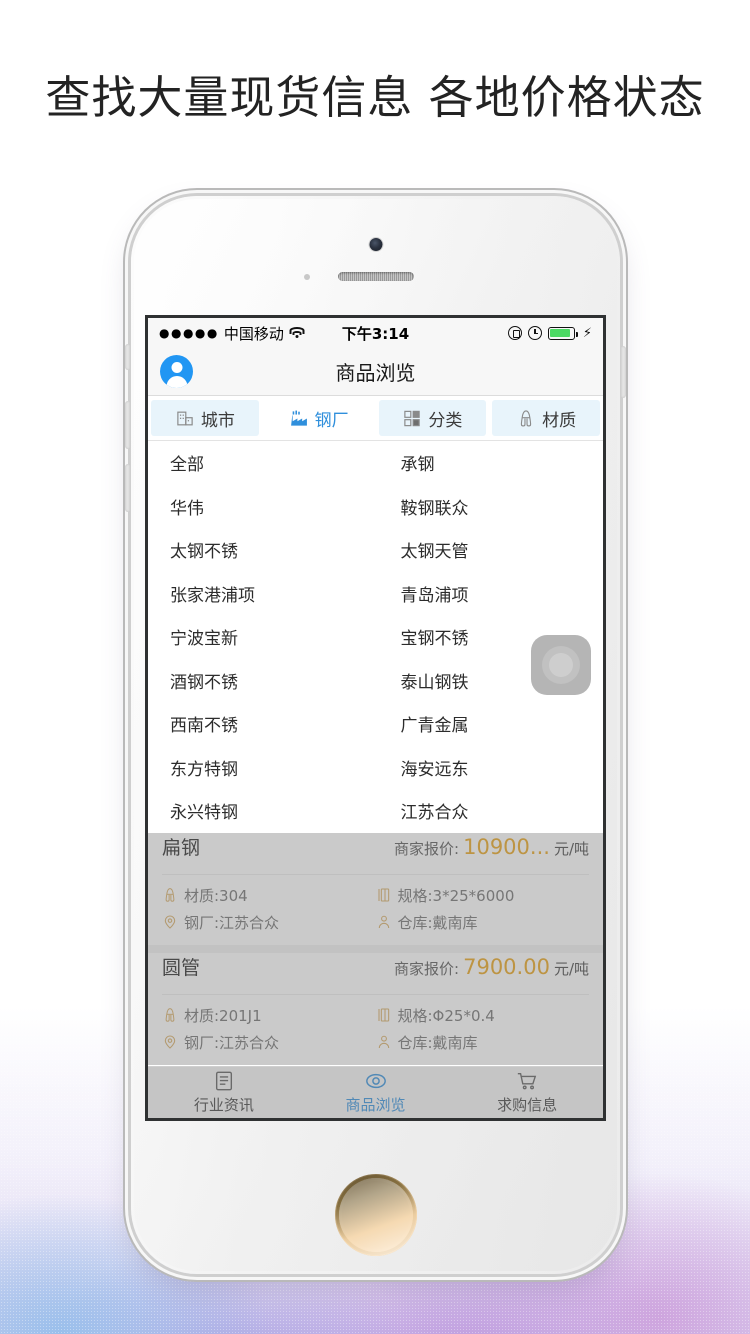 The width and height of the screenshot is (750, 1334). Describe the element at coordinates (297, 333) in the screenshot. I see `wifi-icon` at that location.